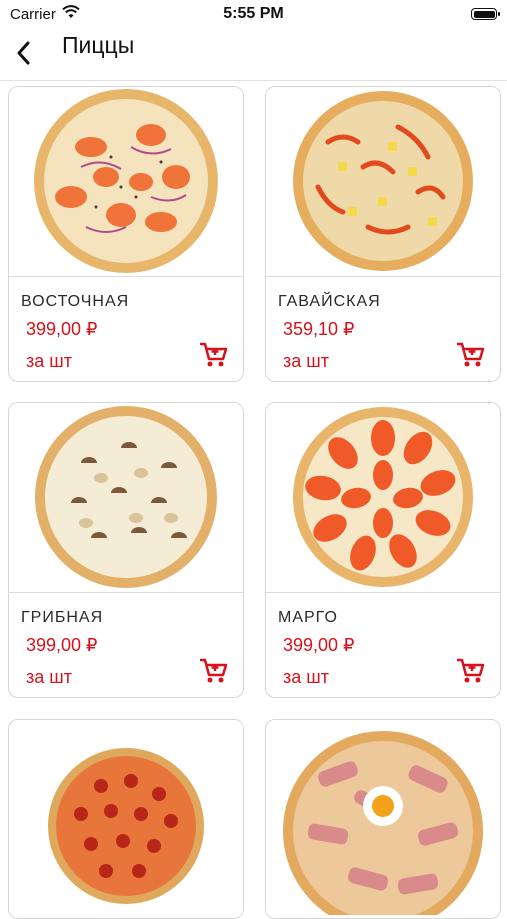  Describe the element at coordinates (24, 53) in the screenshot. I see `chevron-left-icon` at that location.